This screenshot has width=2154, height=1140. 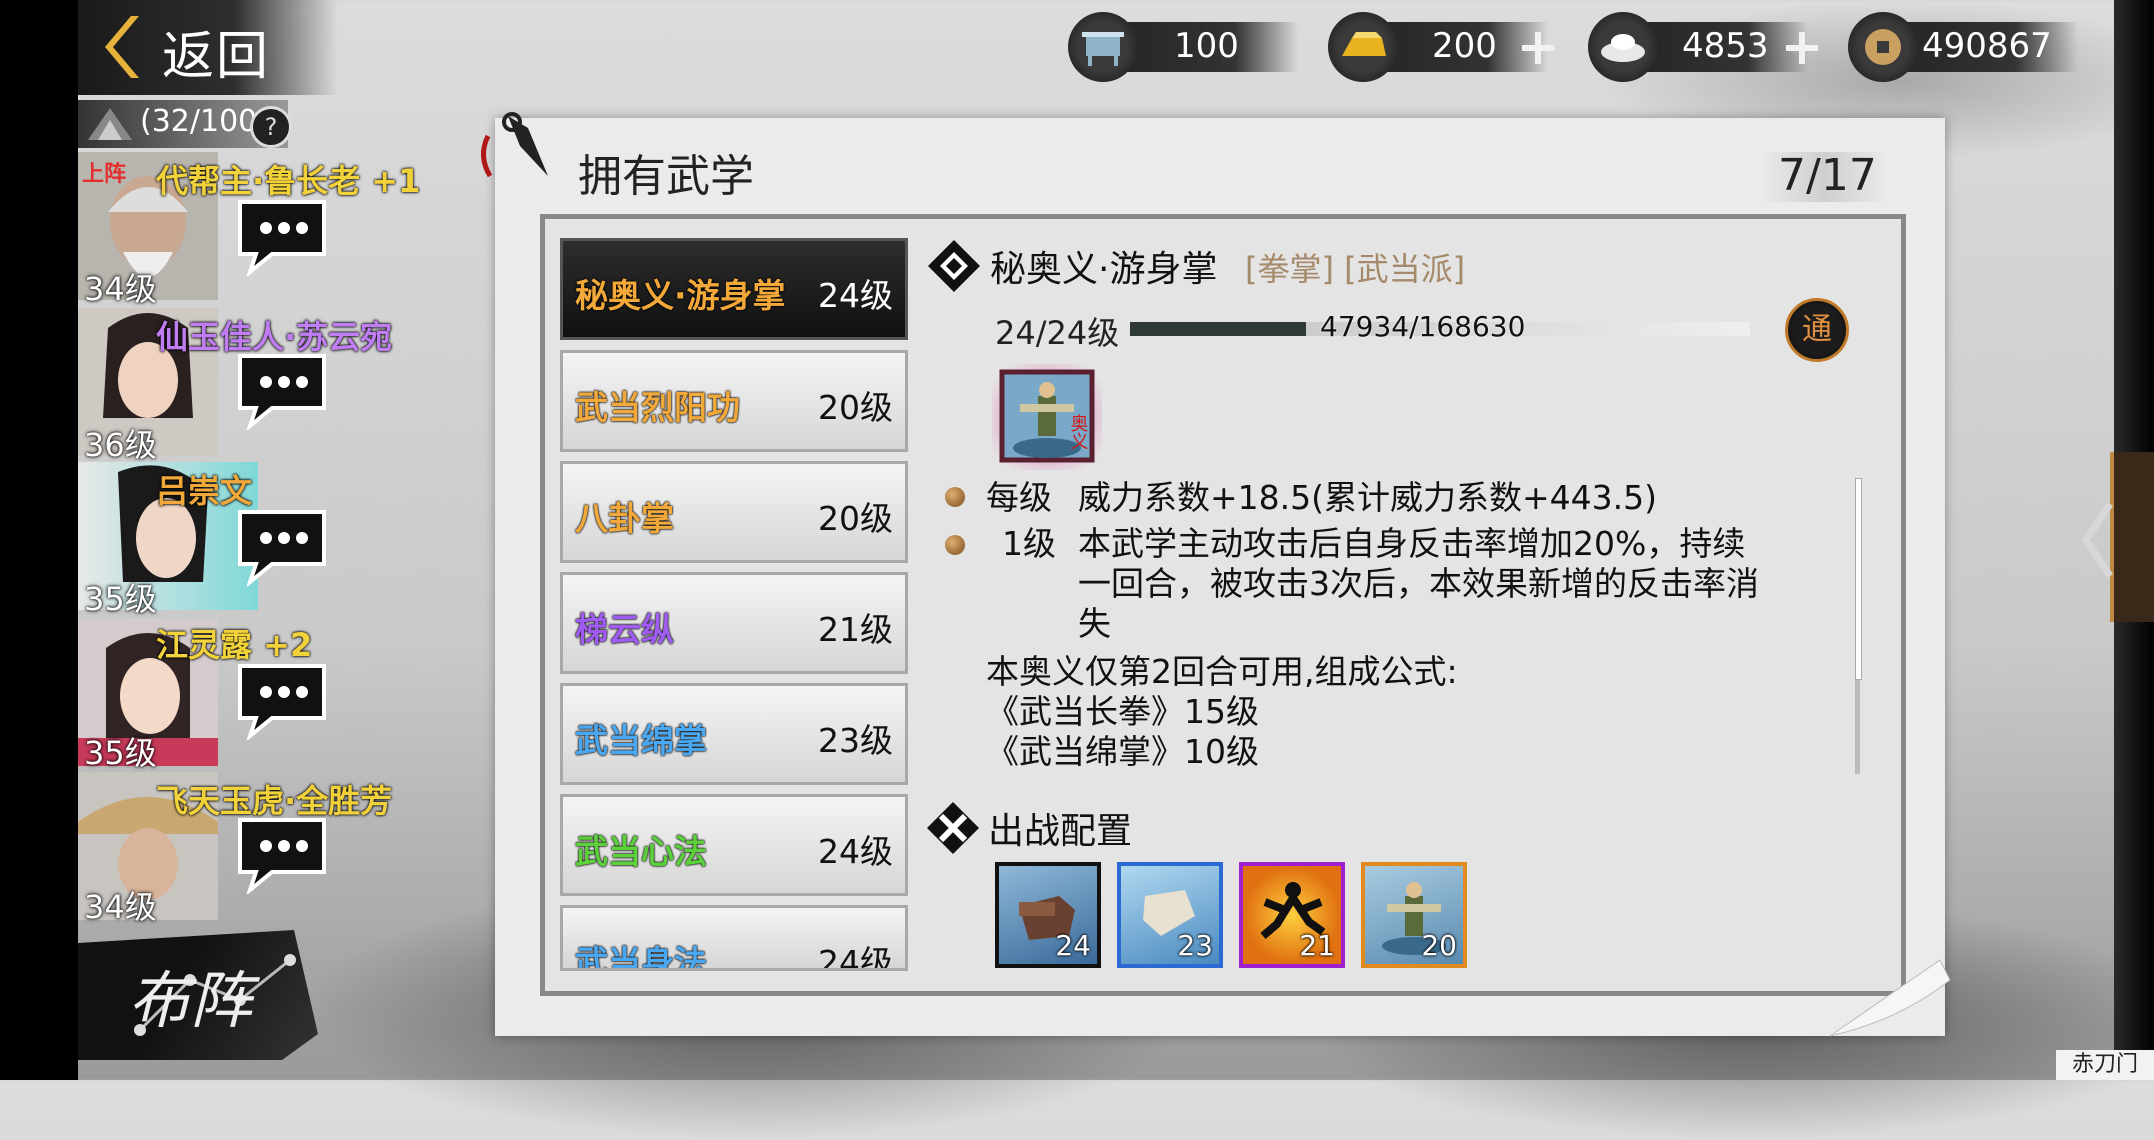 What do you see at coordinates (1094, 623) in the screenshot?
I see `detail-row-text: 失` at bounding box center [1094, 623].